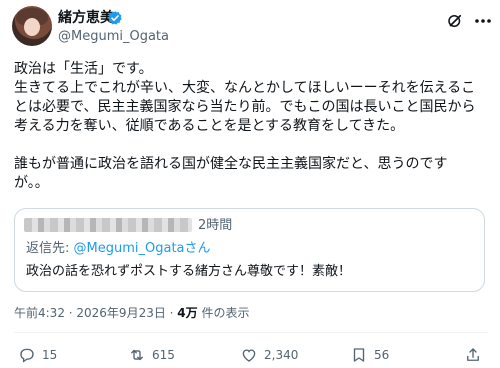 This screenshot has width=500, height=368. I want to click on share-button, so click(473, 355).